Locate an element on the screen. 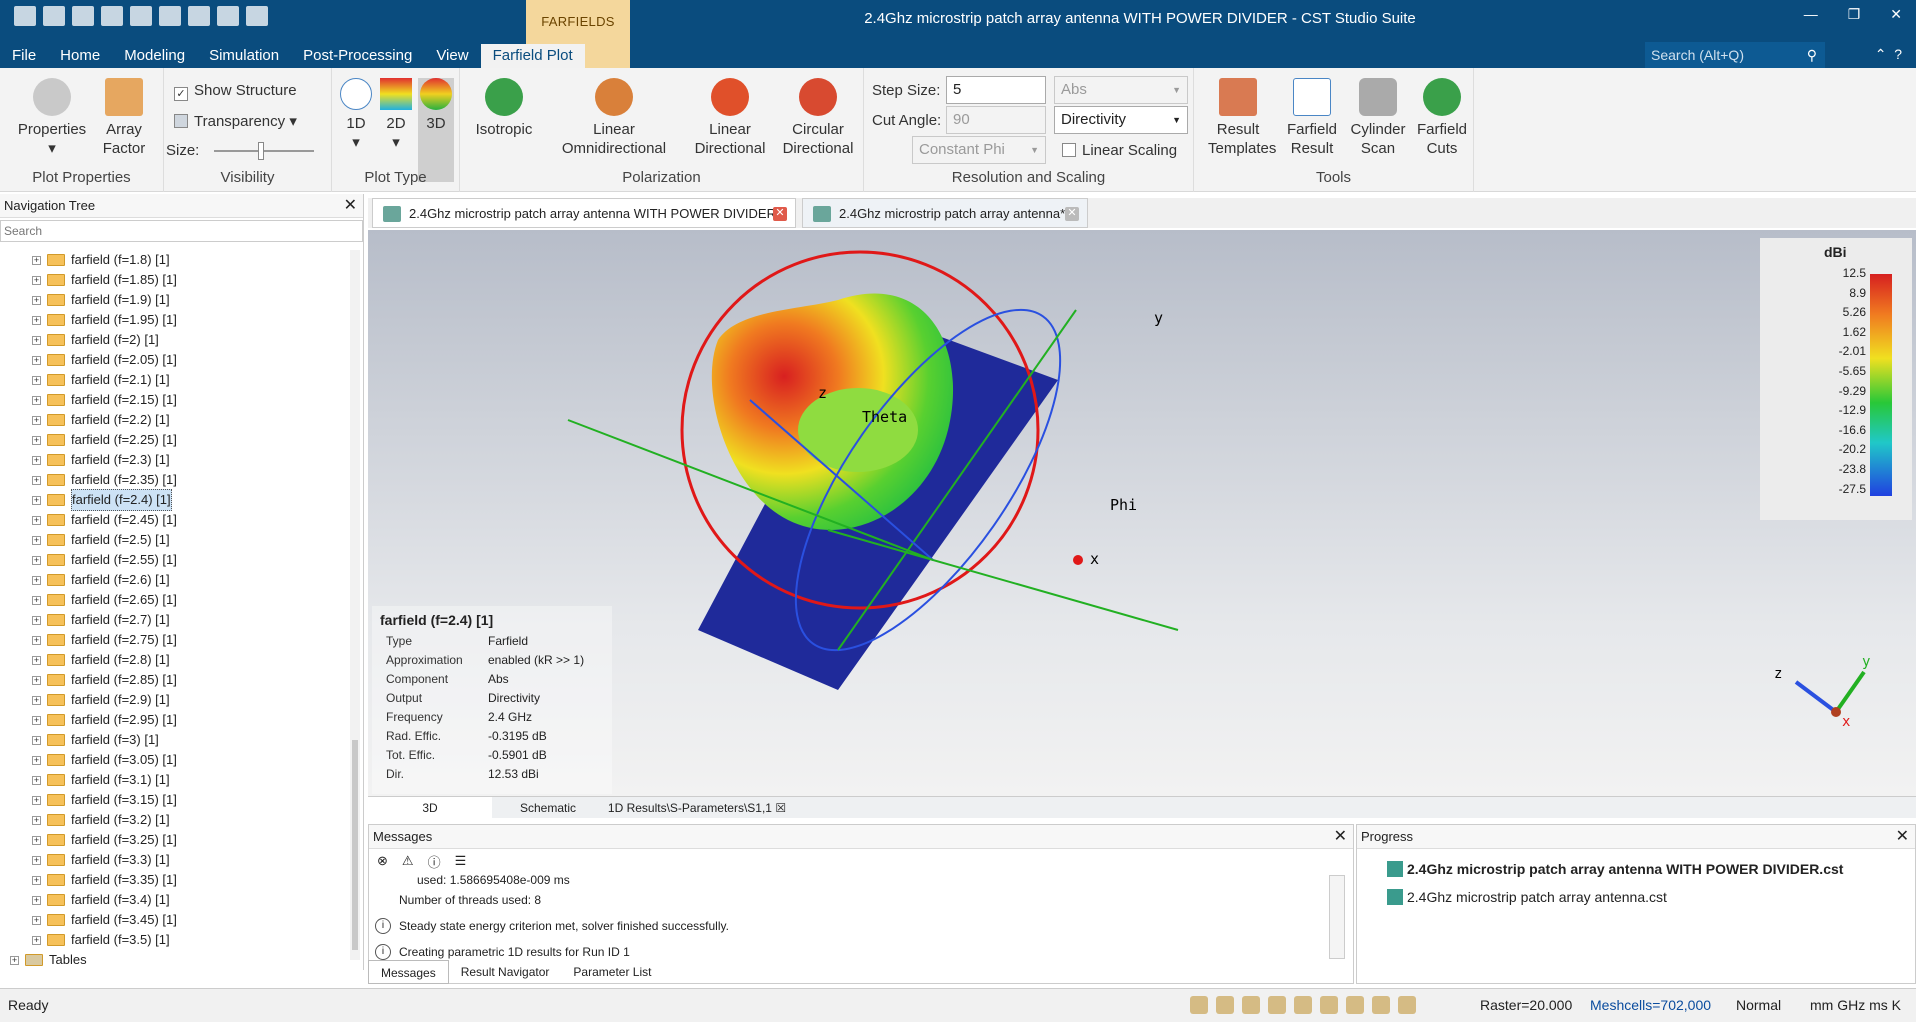 The image size is (1916, 1022). redo-icon is located at coordinates (170, 16).